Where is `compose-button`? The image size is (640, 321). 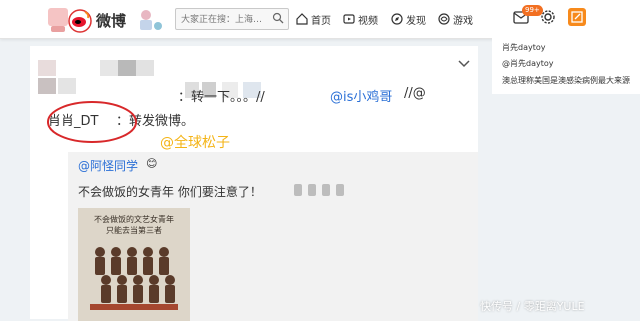 compose-button is located at coordinates (577, 17).